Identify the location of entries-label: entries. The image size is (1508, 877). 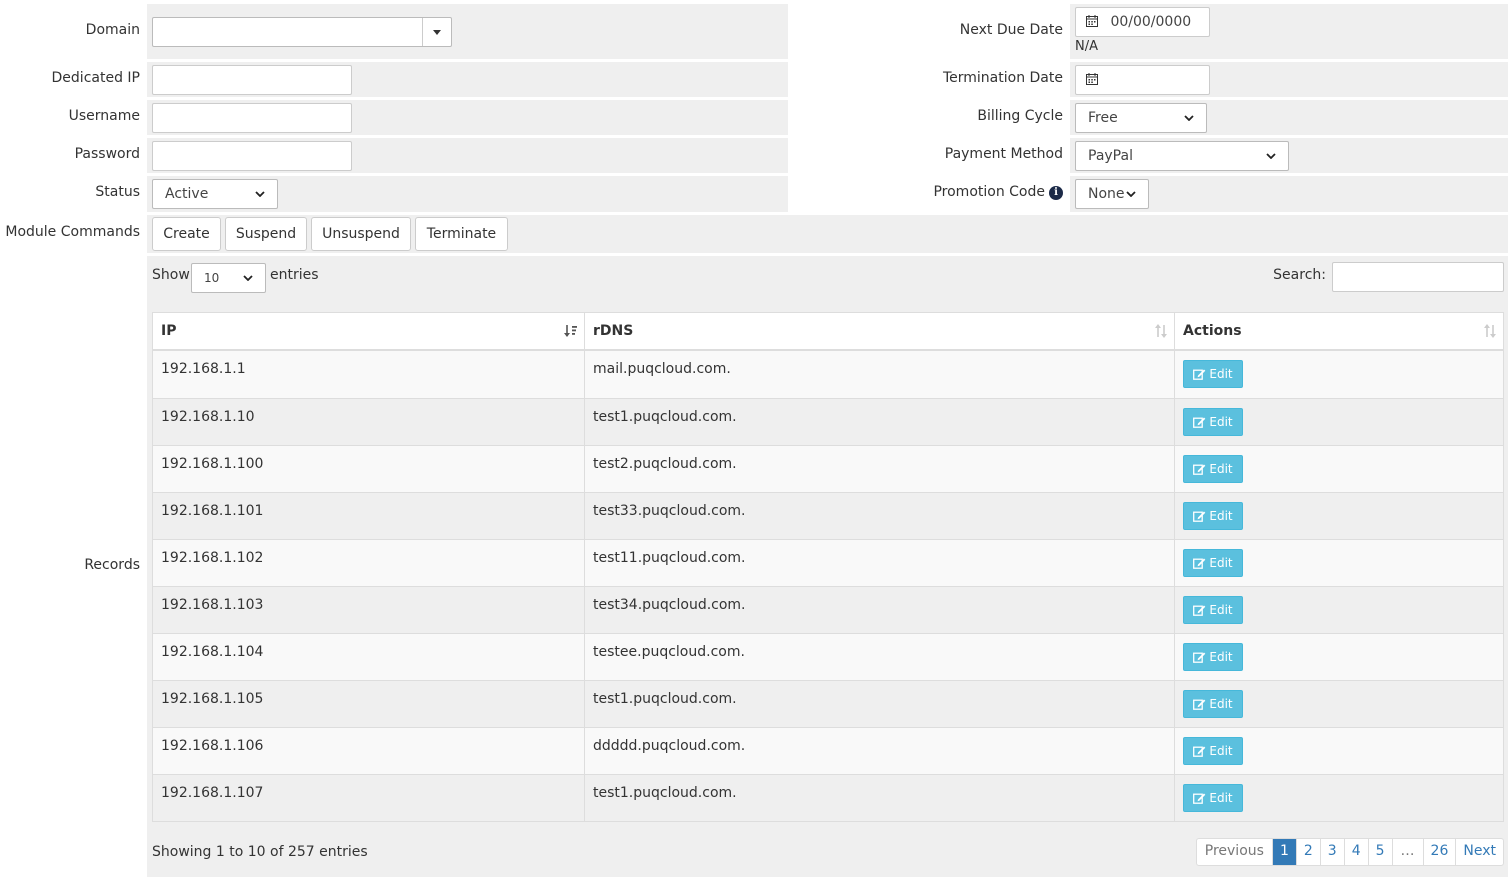
(294, 275).